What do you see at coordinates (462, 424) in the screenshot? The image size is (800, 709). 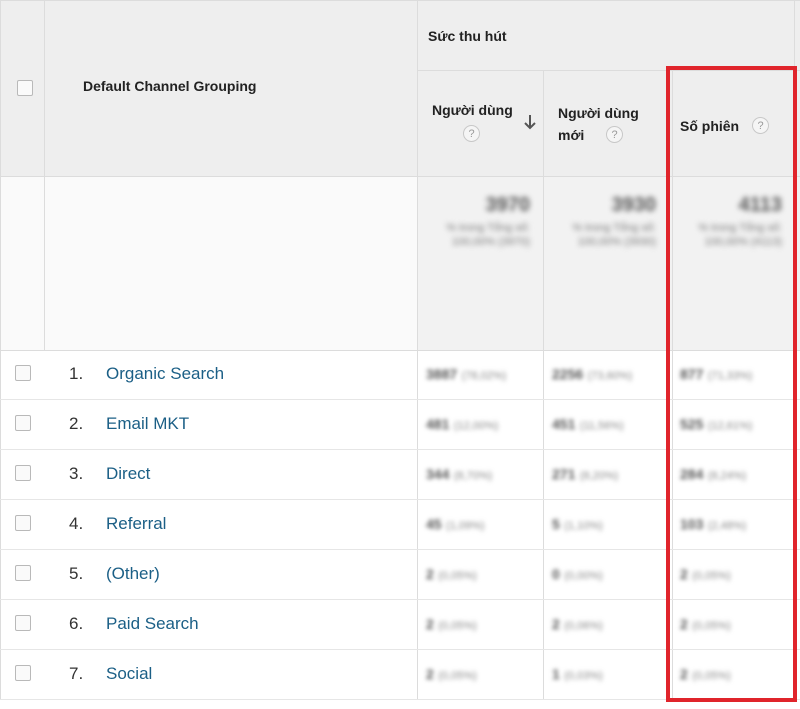 I see `users-cell: 481 (12,00%)` at bounding box center [462, 424].